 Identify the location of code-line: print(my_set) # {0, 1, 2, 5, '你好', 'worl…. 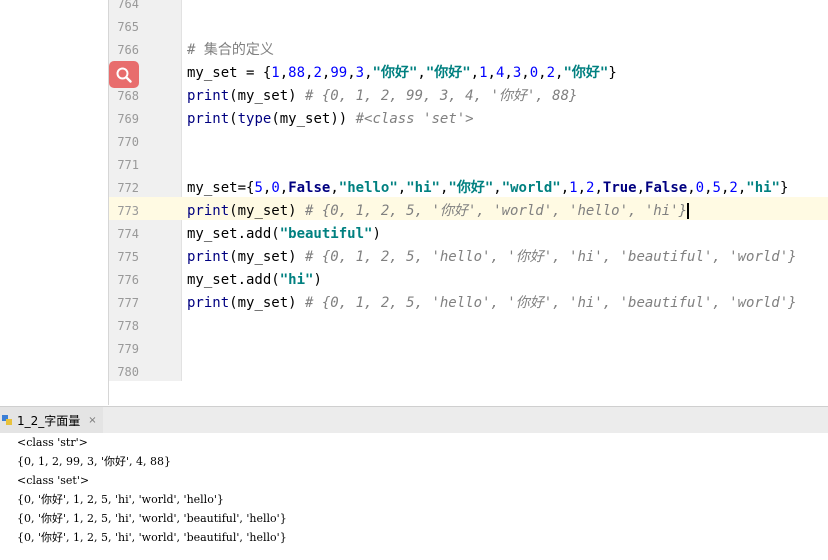
(438, 211).